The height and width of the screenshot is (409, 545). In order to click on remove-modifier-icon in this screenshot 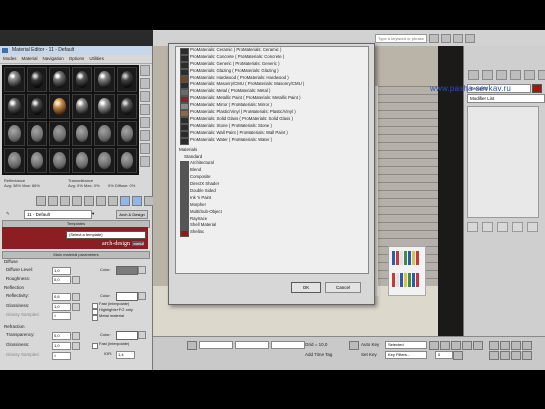, I will do `click(517, 227)`.